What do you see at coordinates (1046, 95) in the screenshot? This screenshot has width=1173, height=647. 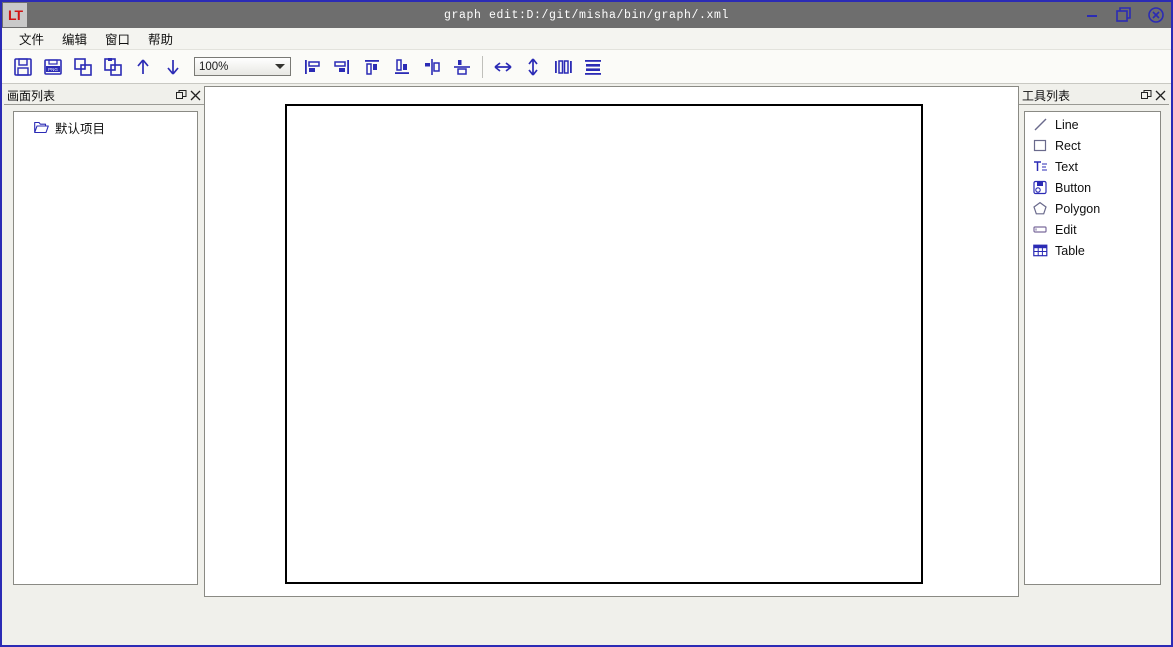 I see `tool-list-title: 工具列表` at bounding box center [1046, 95].